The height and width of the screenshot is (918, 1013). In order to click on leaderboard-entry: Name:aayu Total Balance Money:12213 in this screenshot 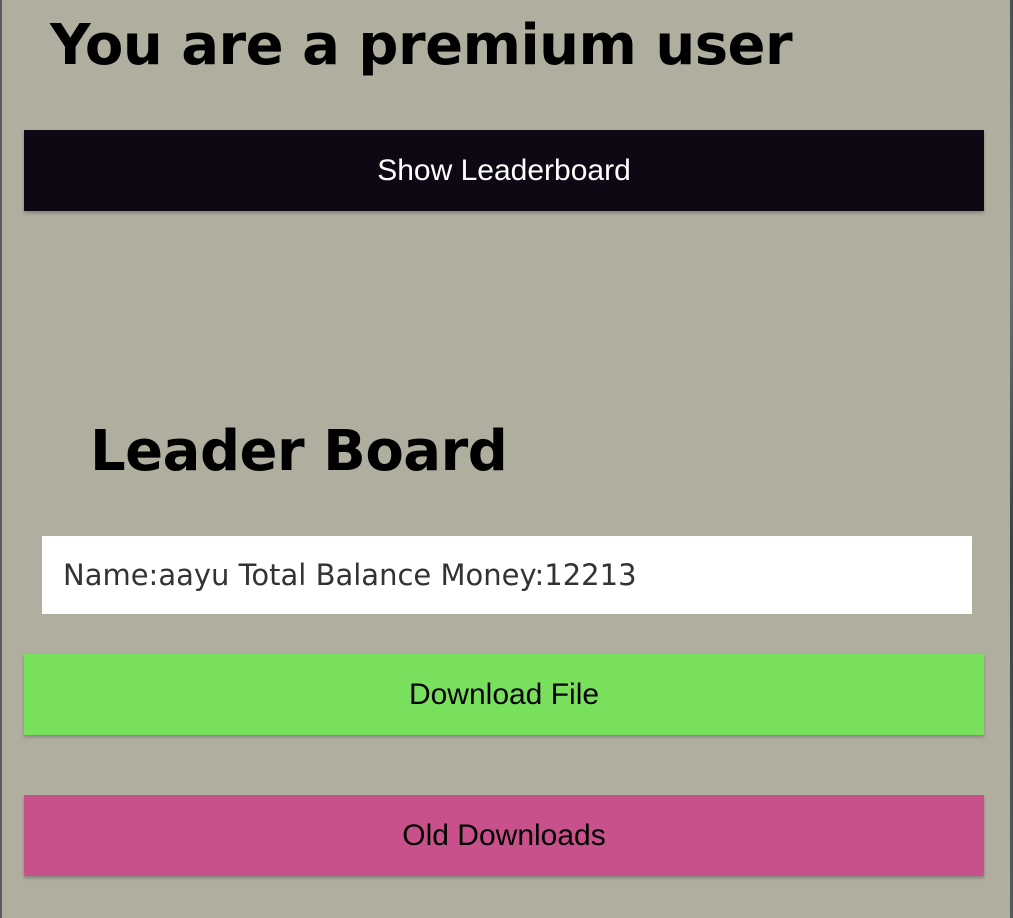, I will do `click(507, 575)`.